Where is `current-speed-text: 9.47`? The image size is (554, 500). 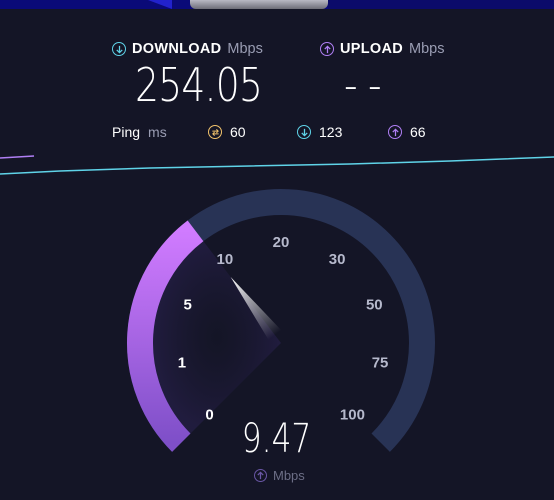
current-speed-text: 9.47 is located at coordinates (277, 439).